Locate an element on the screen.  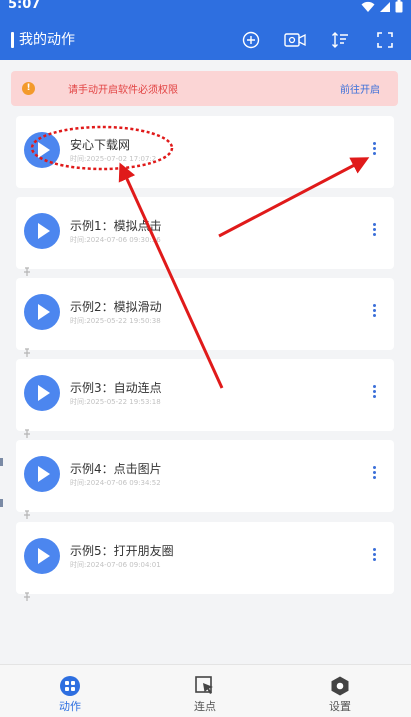
nav-tab-actions: 动作 is located at coordinates (70, 691).